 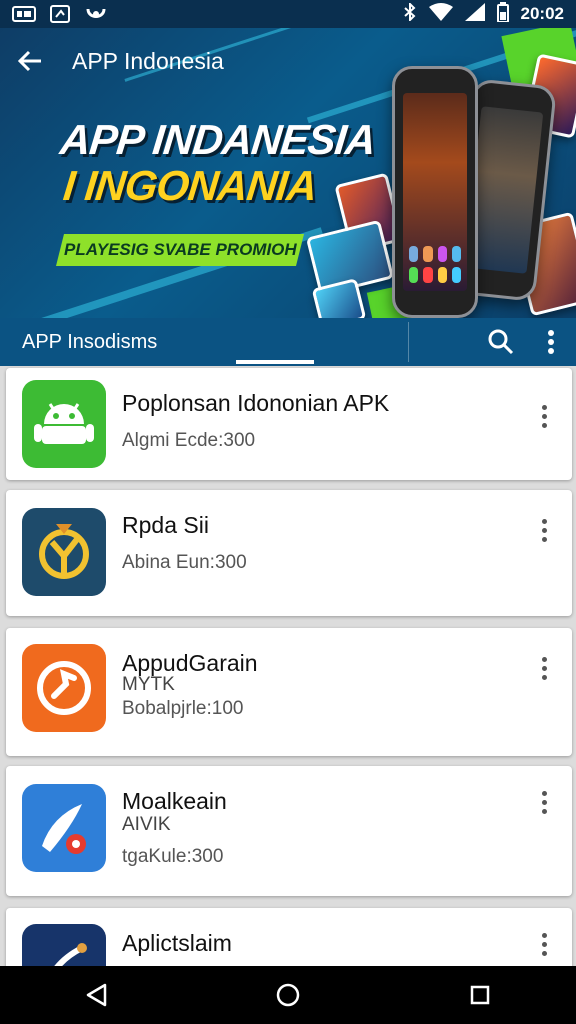 What do you see at coordinates (96, 14) in the screenshot?
I see `notification-icon` at bounding box center [96, 14].